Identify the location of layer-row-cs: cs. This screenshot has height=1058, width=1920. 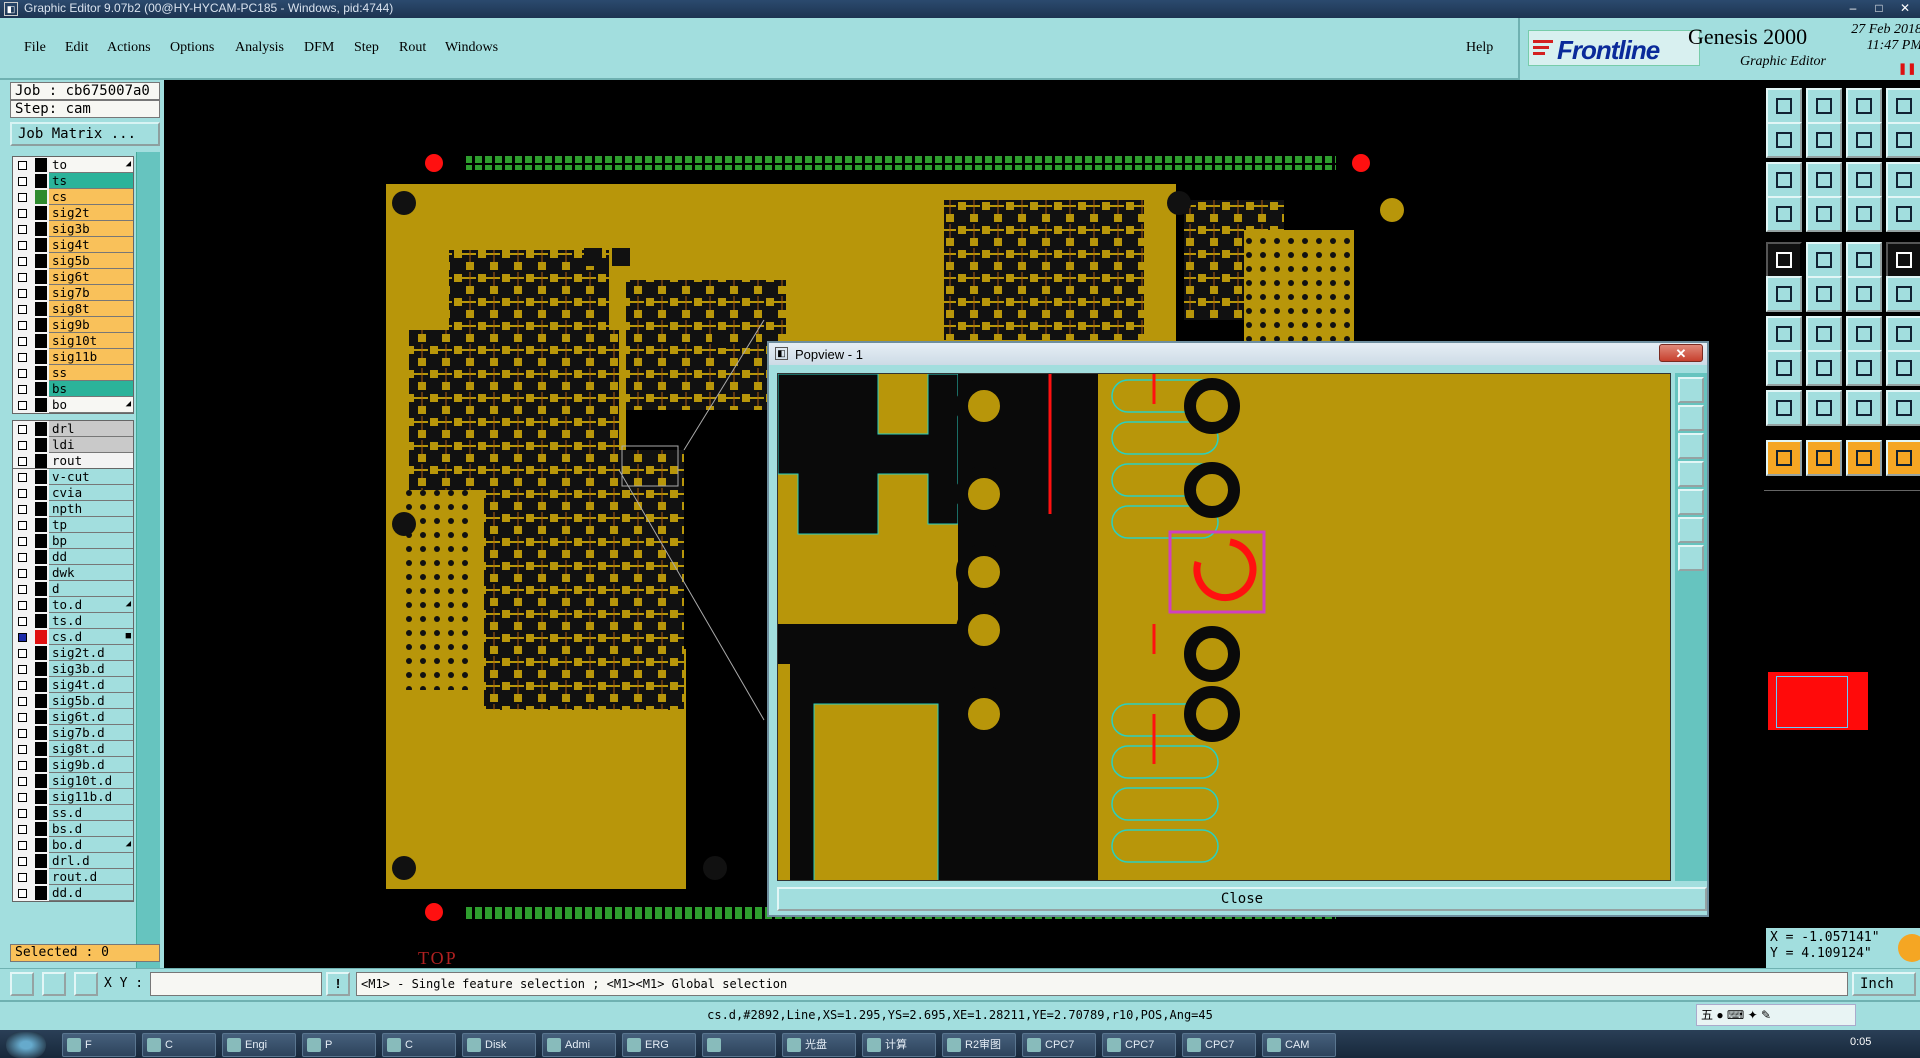
(73, 197).